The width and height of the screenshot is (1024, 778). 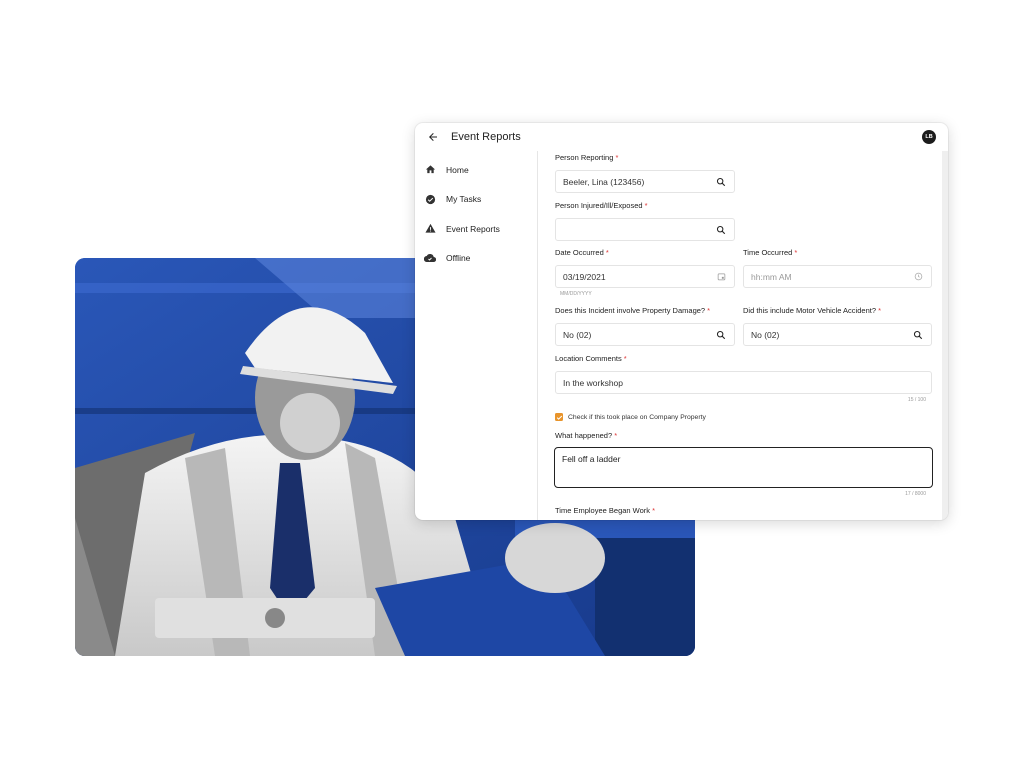 I want to click on date-format-hint: MM/DD/YYYY, so click(x=576, y=294).